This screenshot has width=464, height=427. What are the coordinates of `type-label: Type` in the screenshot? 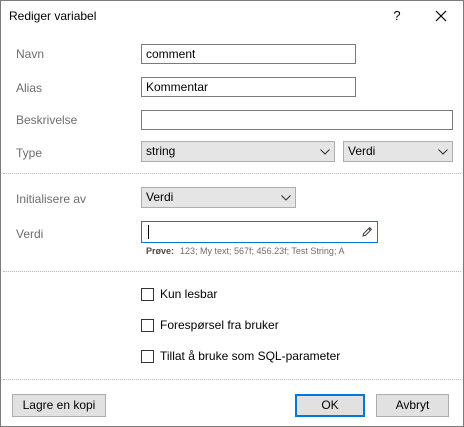 It's located at (29, 153).